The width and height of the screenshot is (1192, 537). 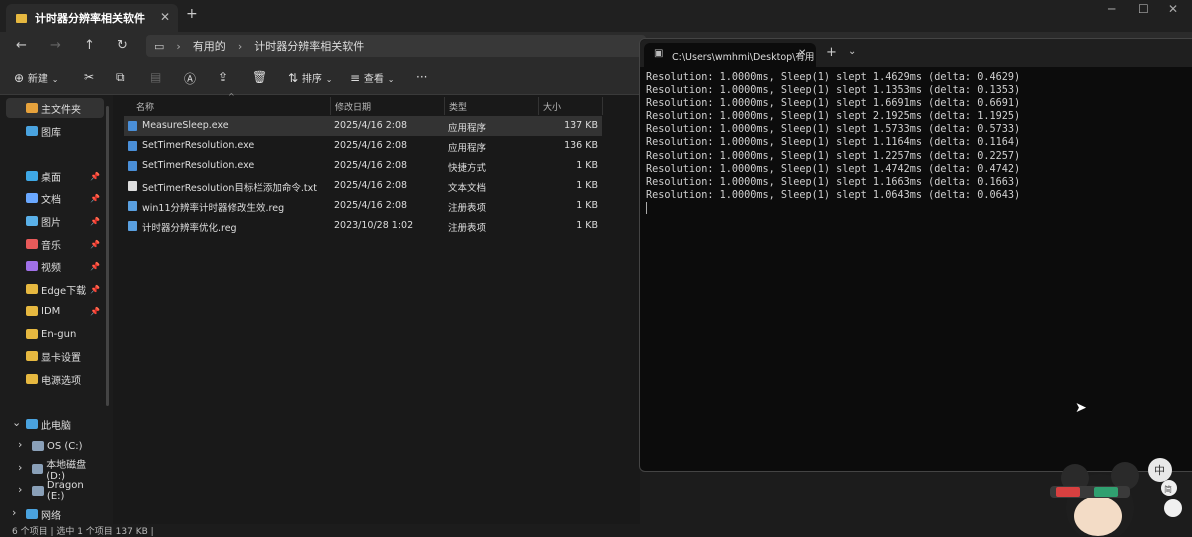 I want to click on sidebar-item-label: En-gun, so click(x=59, y=334).